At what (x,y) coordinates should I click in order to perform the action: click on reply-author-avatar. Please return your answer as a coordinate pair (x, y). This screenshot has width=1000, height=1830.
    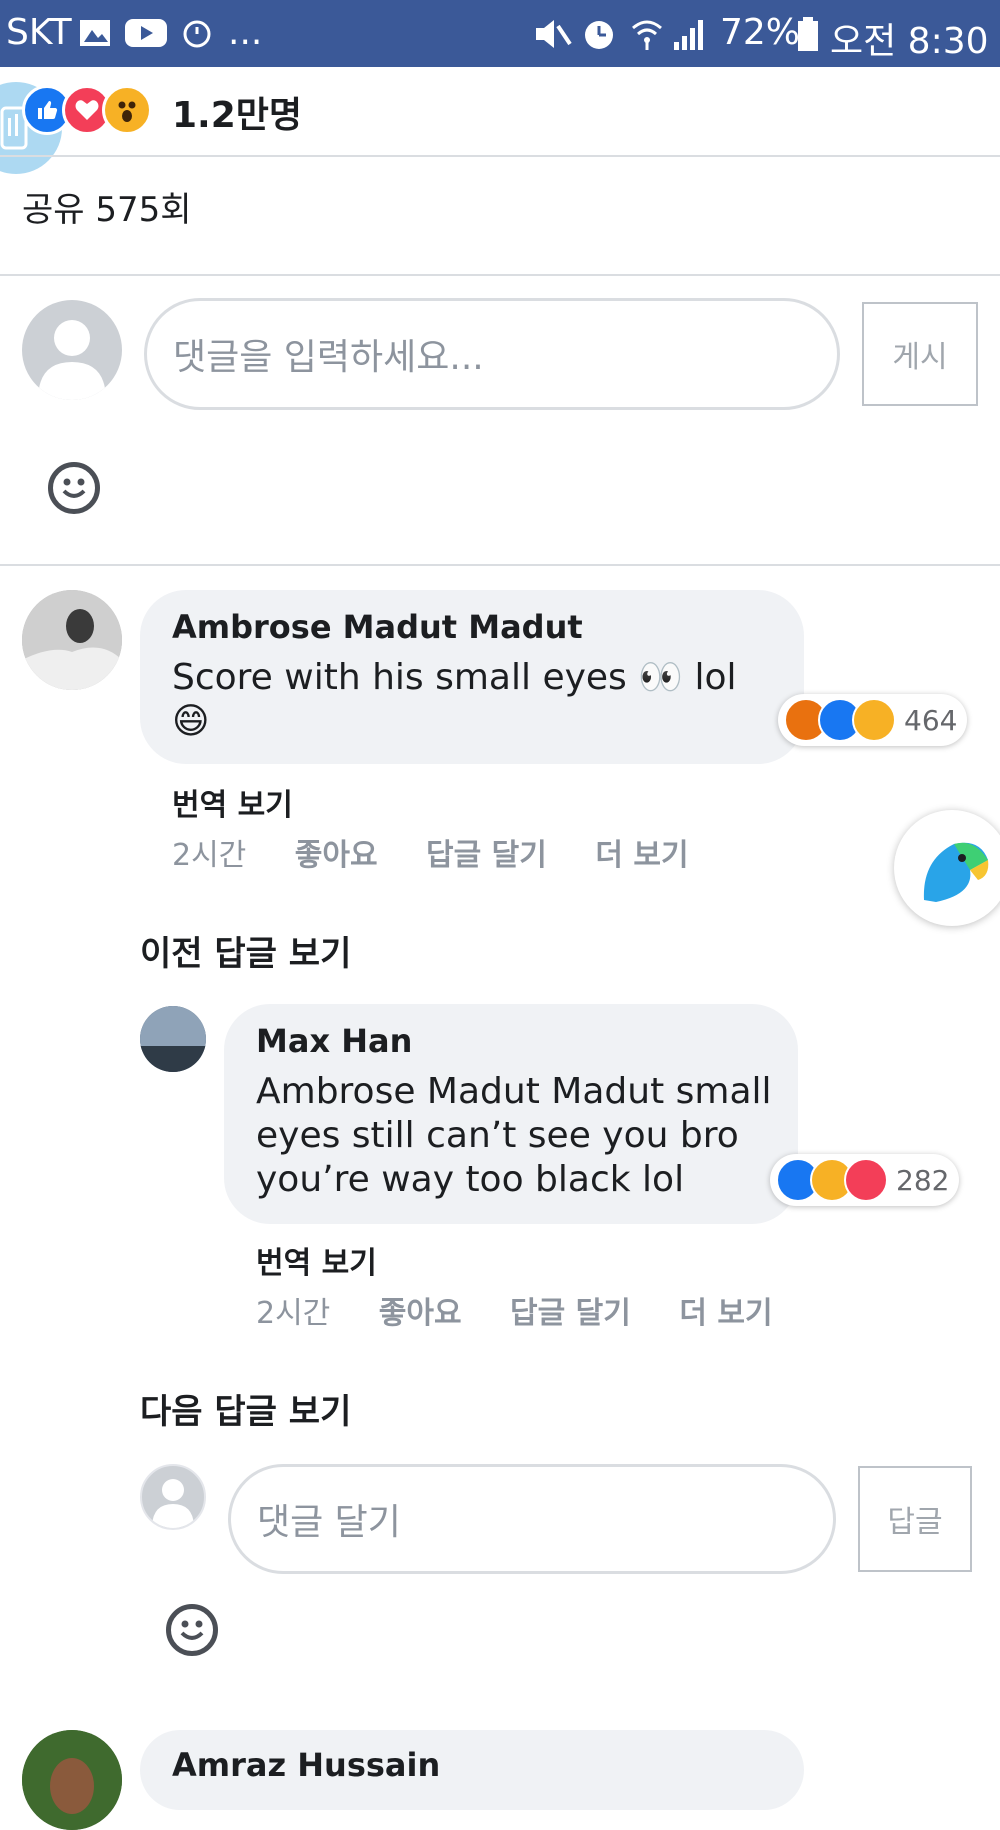
    Looking at the image, I should click on (173, 1039).